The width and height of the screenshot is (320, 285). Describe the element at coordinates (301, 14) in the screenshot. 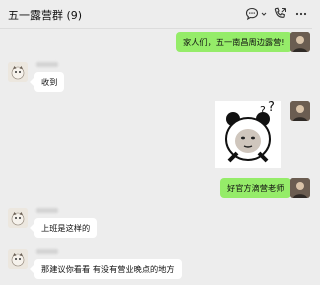

I see `more-icon` at that location.